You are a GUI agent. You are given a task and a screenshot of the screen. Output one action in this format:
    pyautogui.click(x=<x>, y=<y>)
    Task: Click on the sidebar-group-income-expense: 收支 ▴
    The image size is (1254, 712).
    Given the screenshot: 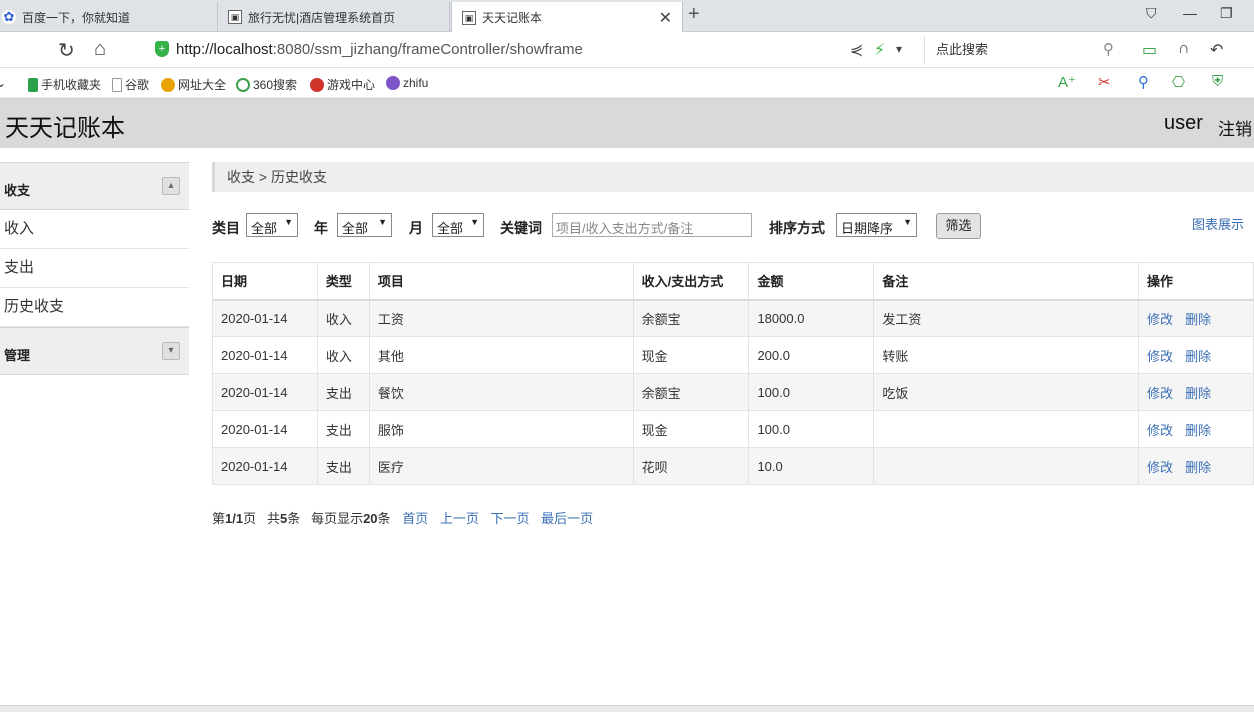 What is the action you would take?
    pyautogui.click(x=94, y=186)
    